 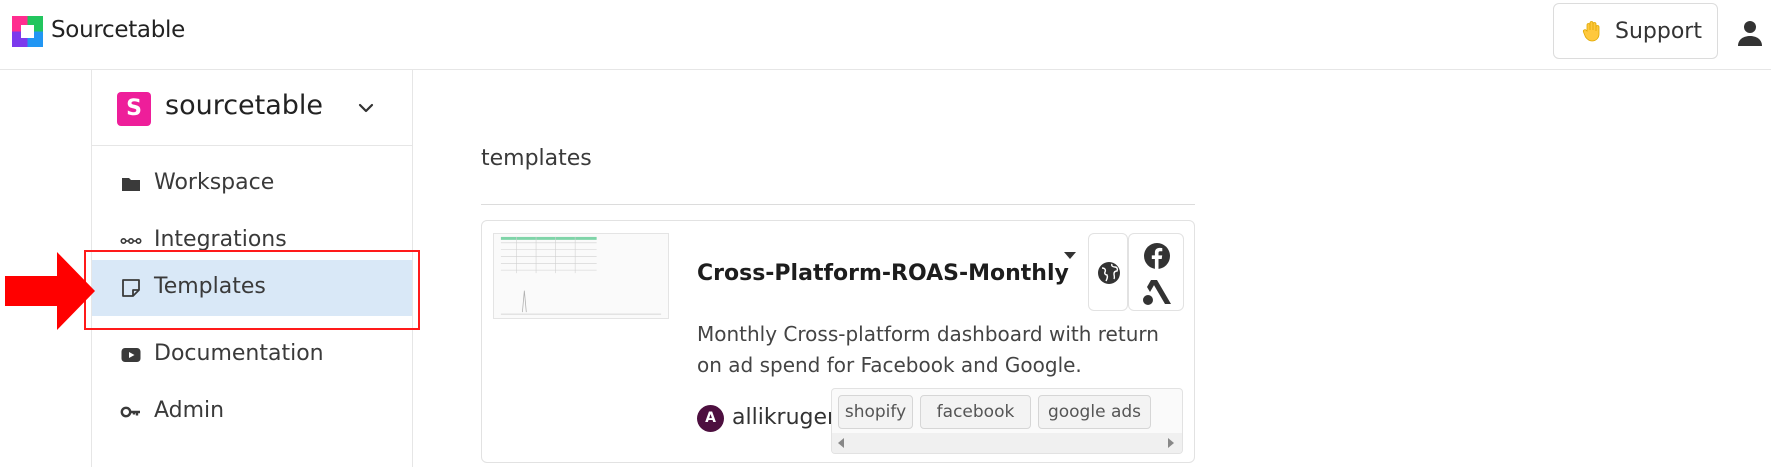 What do you see at coordinates (252, 290) in the screenshot?
I see `annotation-highlight-box` at bounding box center [252, 290].